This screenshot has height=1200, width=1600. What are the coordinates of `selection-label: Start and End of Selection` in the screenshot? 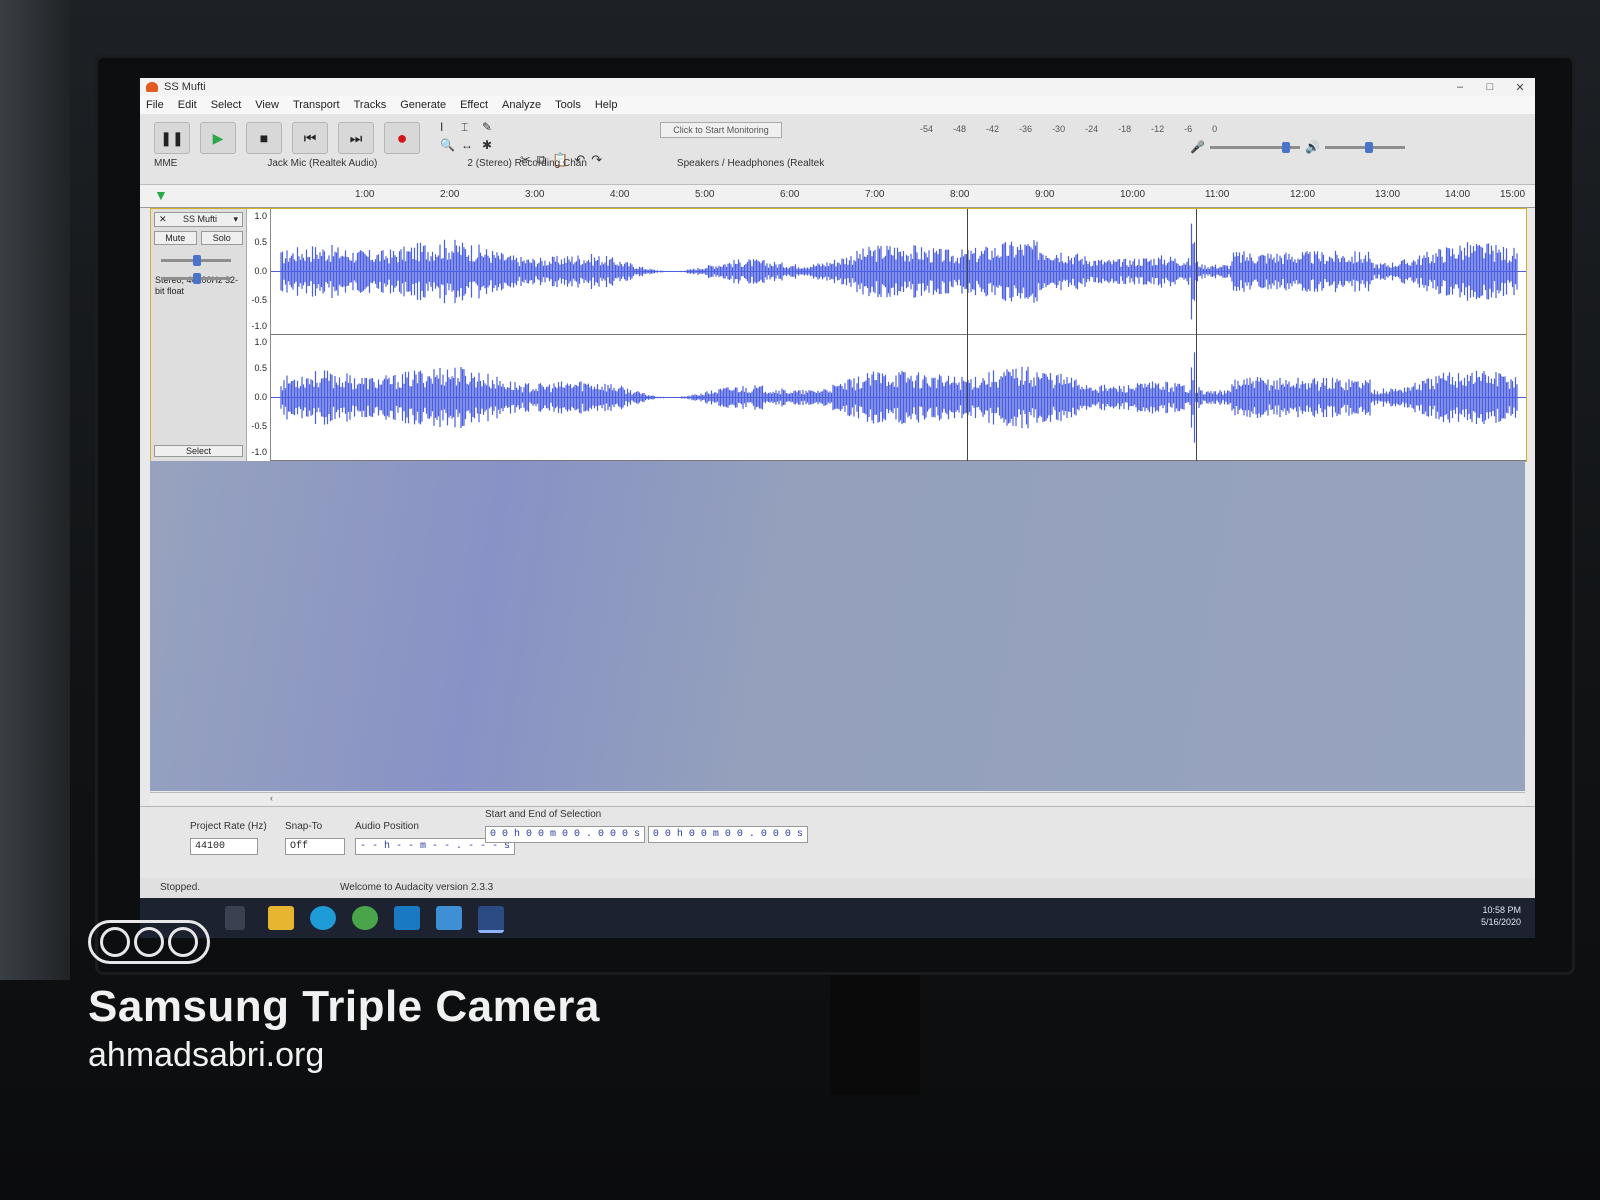 It's located at (543, 814).